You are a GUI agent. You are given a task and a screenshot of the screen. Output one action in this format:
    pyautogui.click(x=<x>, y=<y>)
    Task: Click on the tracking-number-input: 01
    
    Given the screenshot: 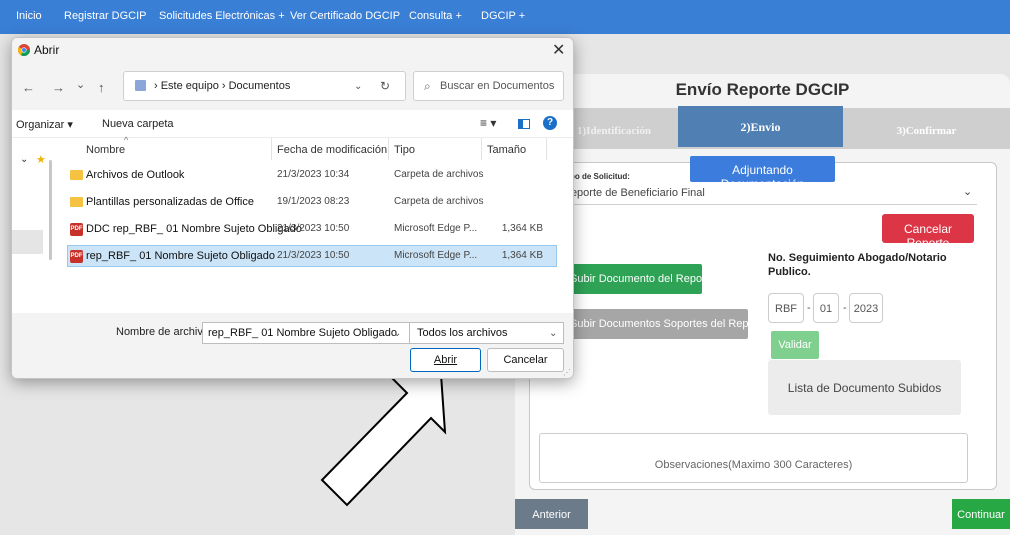 What is the action you would take?
    pyautogui.click(x=826, y=308)
    